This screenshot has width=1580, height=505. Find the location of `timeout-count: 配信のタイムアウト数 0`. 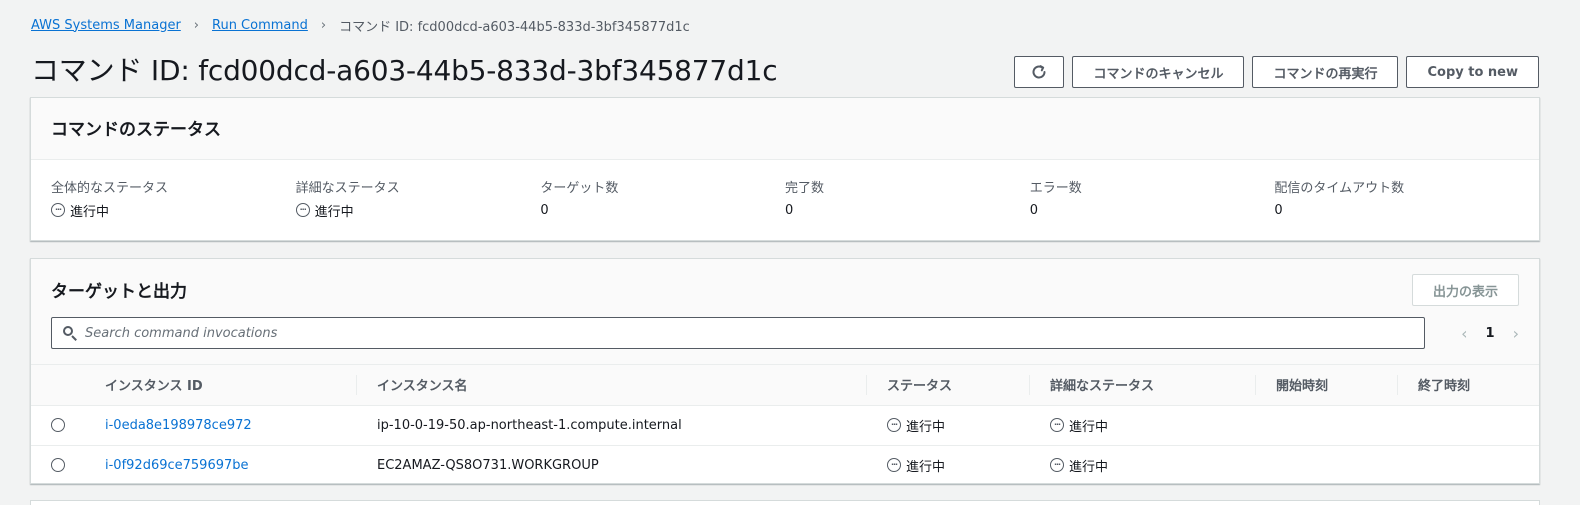

timeout-count: 配信のタイムアウト数 0 is located at coordinates (1396, 198).